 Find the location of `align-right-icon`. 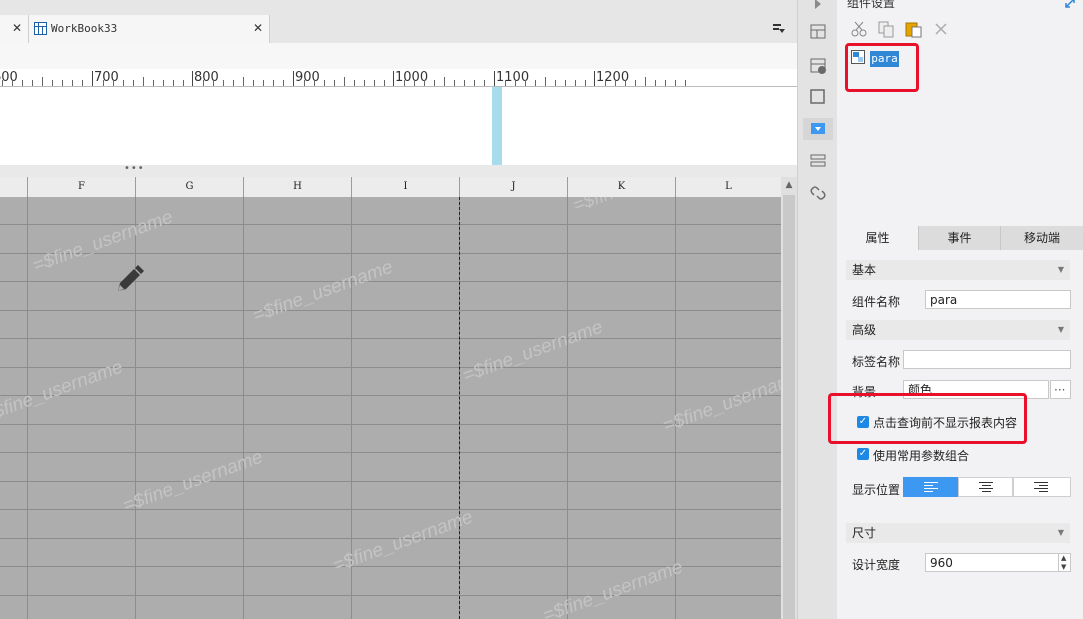

align-right-icon is located at coordinates (1041, 488).